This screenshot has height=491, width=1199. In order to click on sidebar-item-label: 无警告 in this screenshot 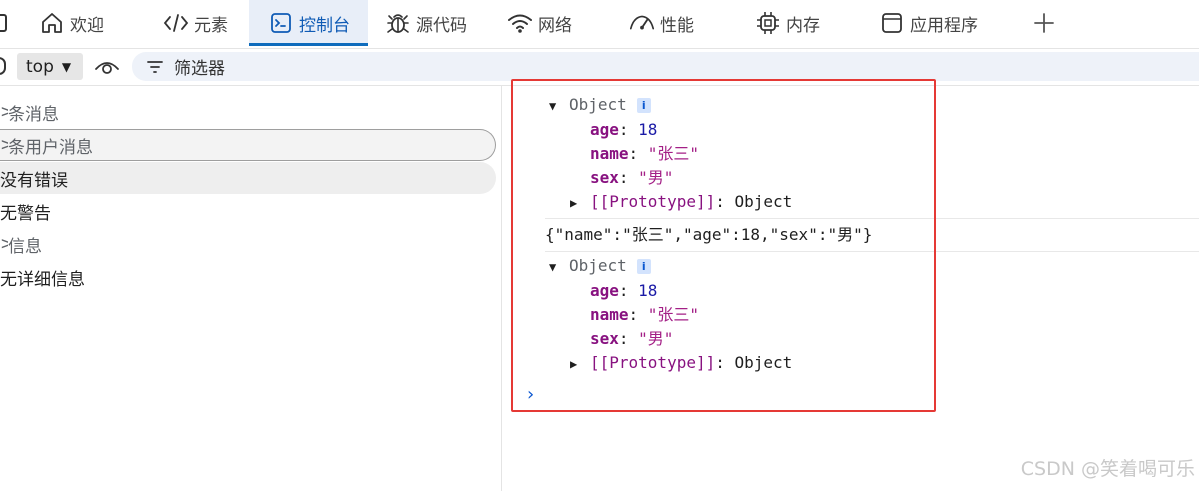, I will do `click(25, 213)`.